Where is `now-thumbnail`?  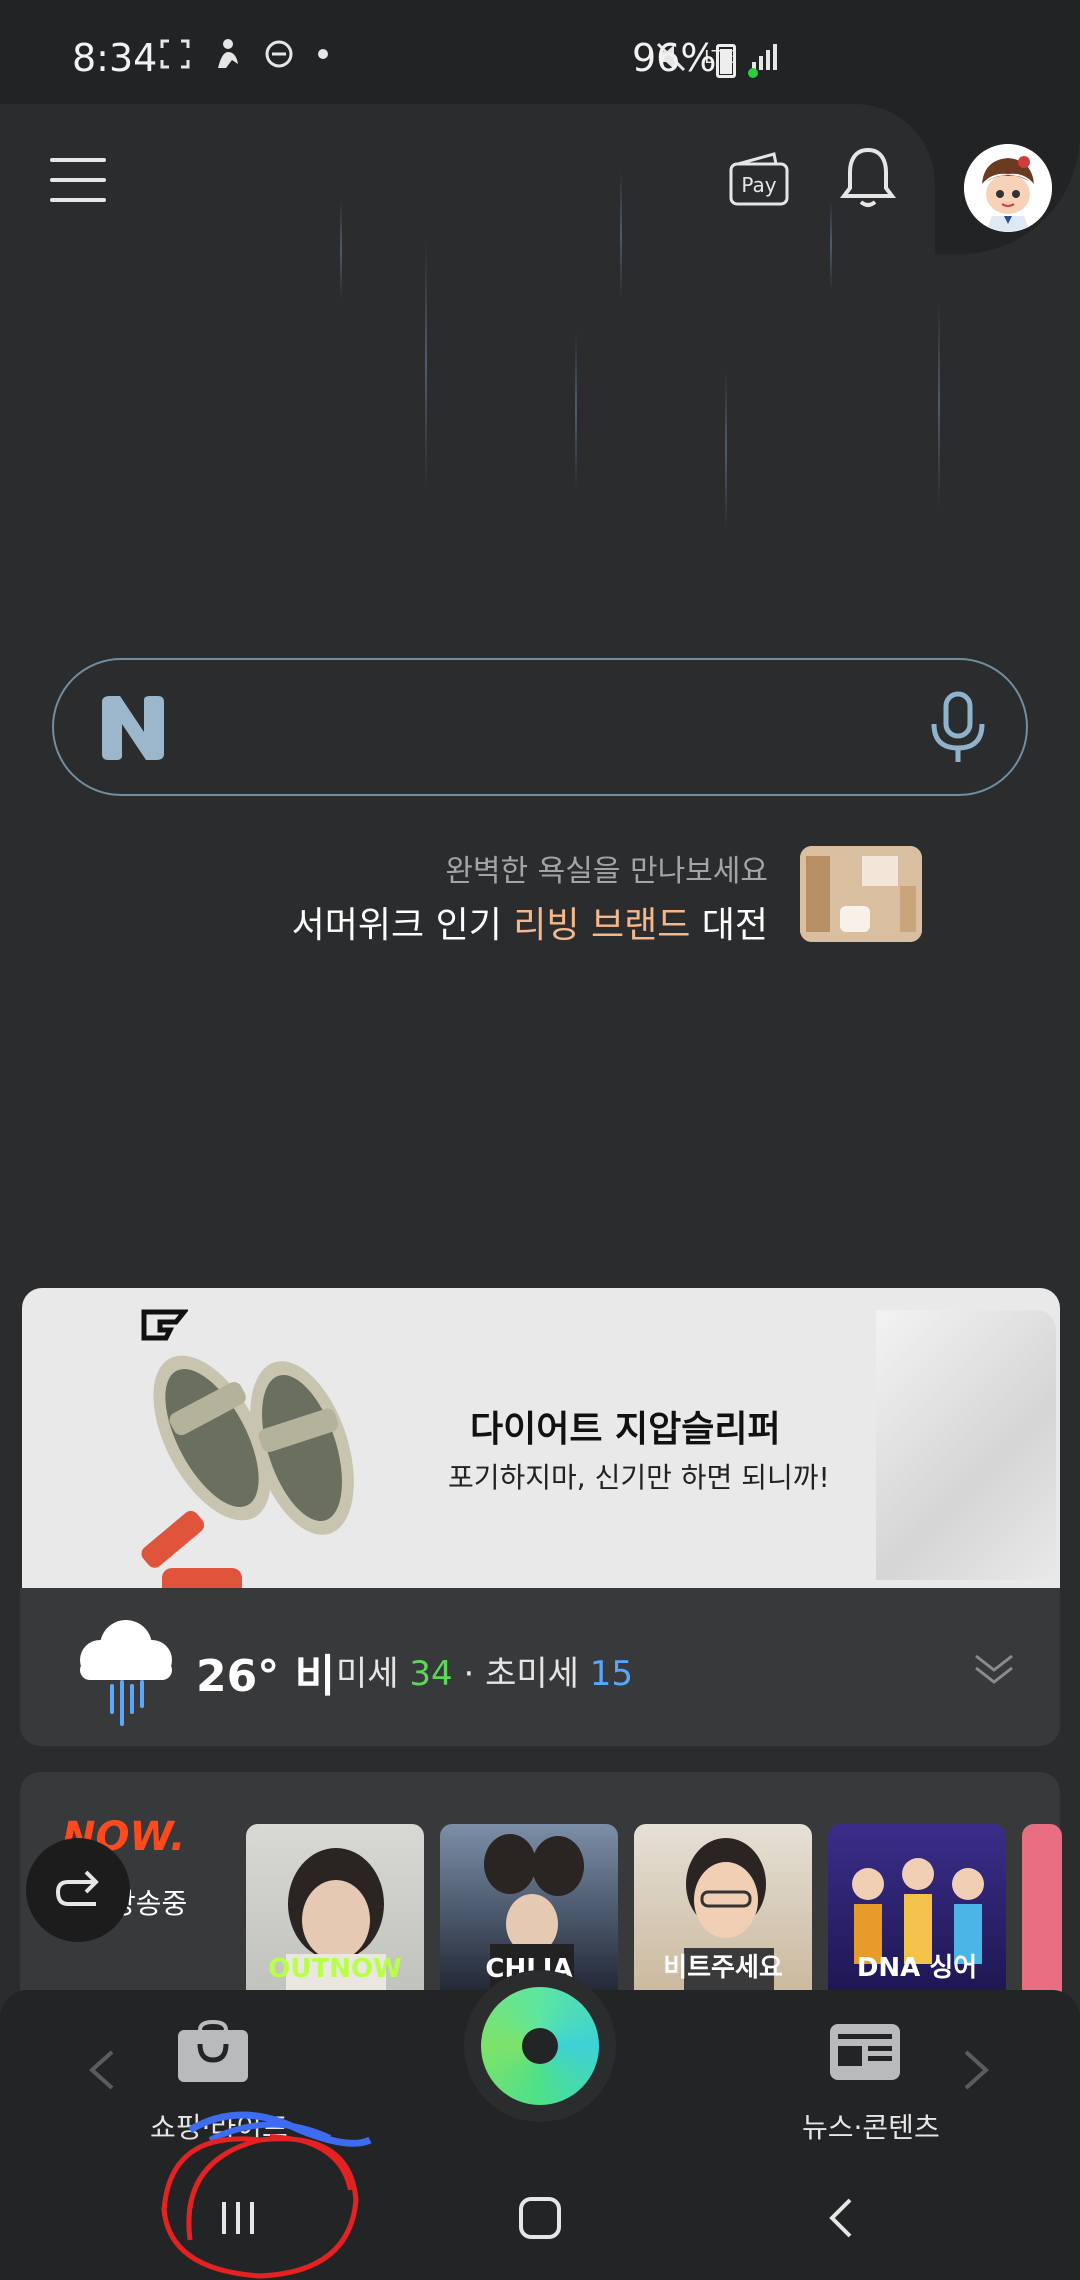
now-thumbnail is located at coordinates (1042, 1913).